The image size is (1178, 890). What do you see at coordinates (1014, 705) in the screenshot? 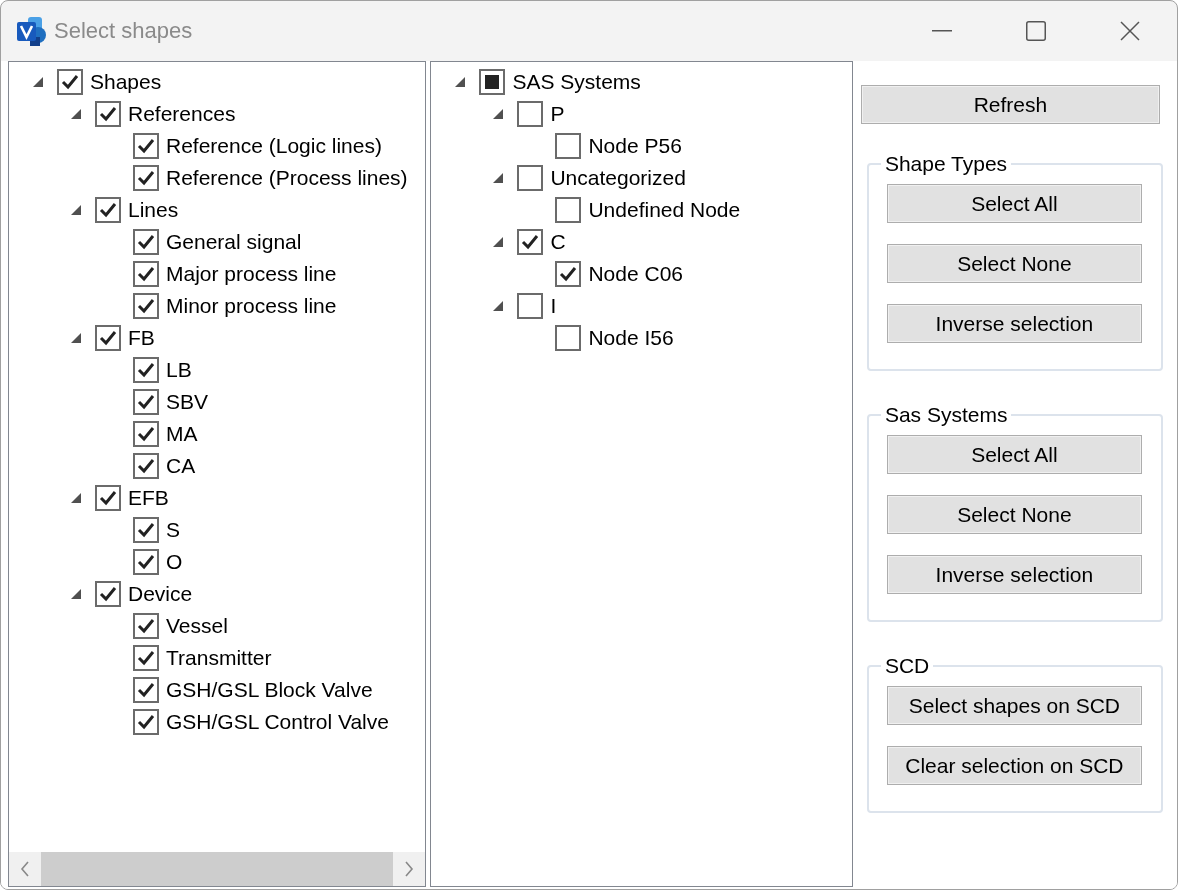
I see `action-button: Select shapes on SCD` at bounding box center [1014, 705].